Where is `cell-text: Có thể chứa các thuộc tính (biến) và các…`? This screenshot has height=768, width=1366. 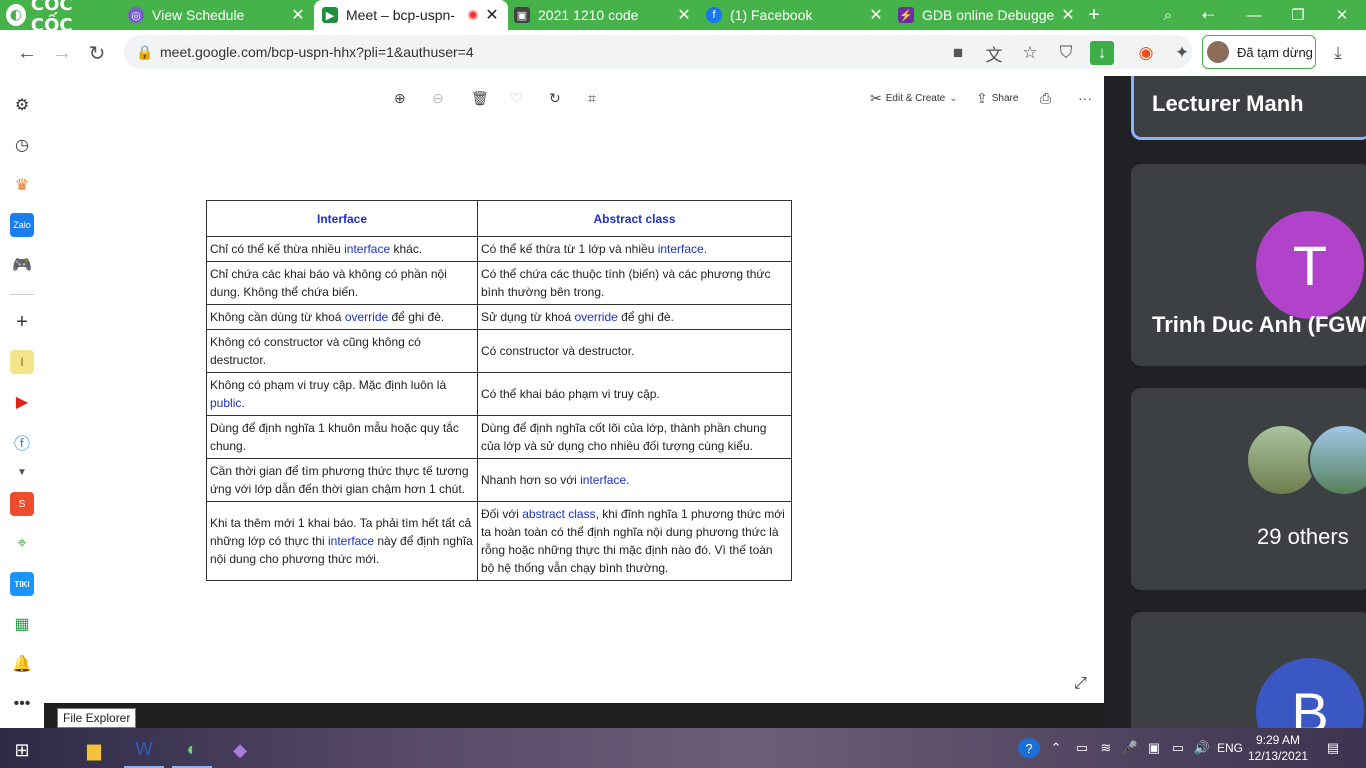
cell-text: Có thể chứa các thuộc tính (biến) và các… is located at coordinates (626, 283).